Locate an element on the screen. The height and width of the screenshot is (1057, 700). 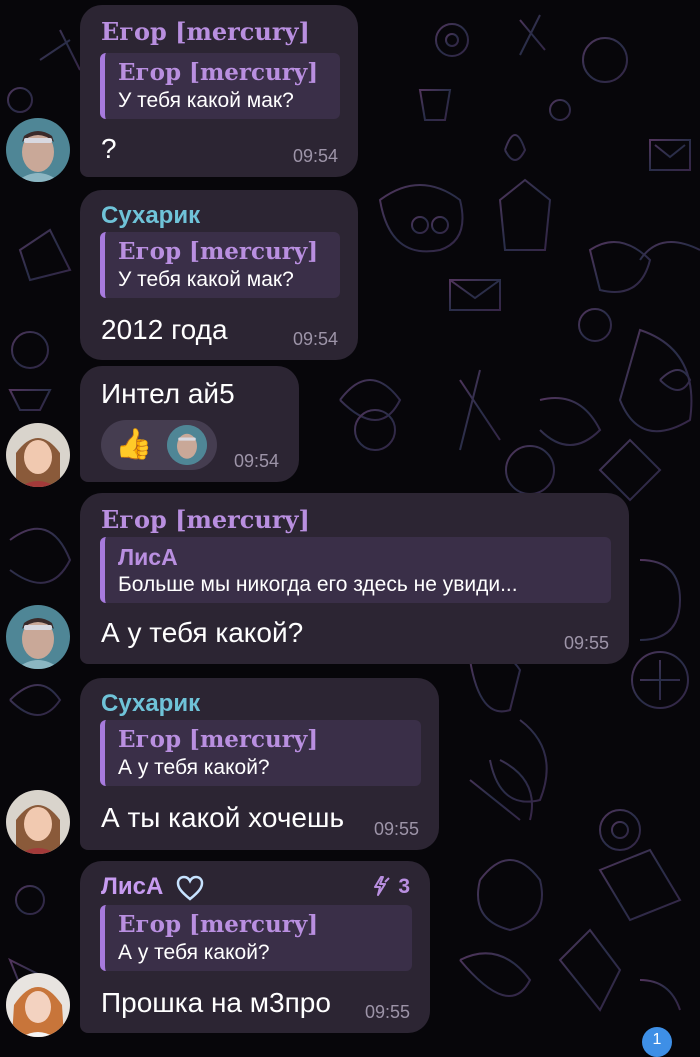
reaction-bar: 👍 is located at coordinates (159, 445).